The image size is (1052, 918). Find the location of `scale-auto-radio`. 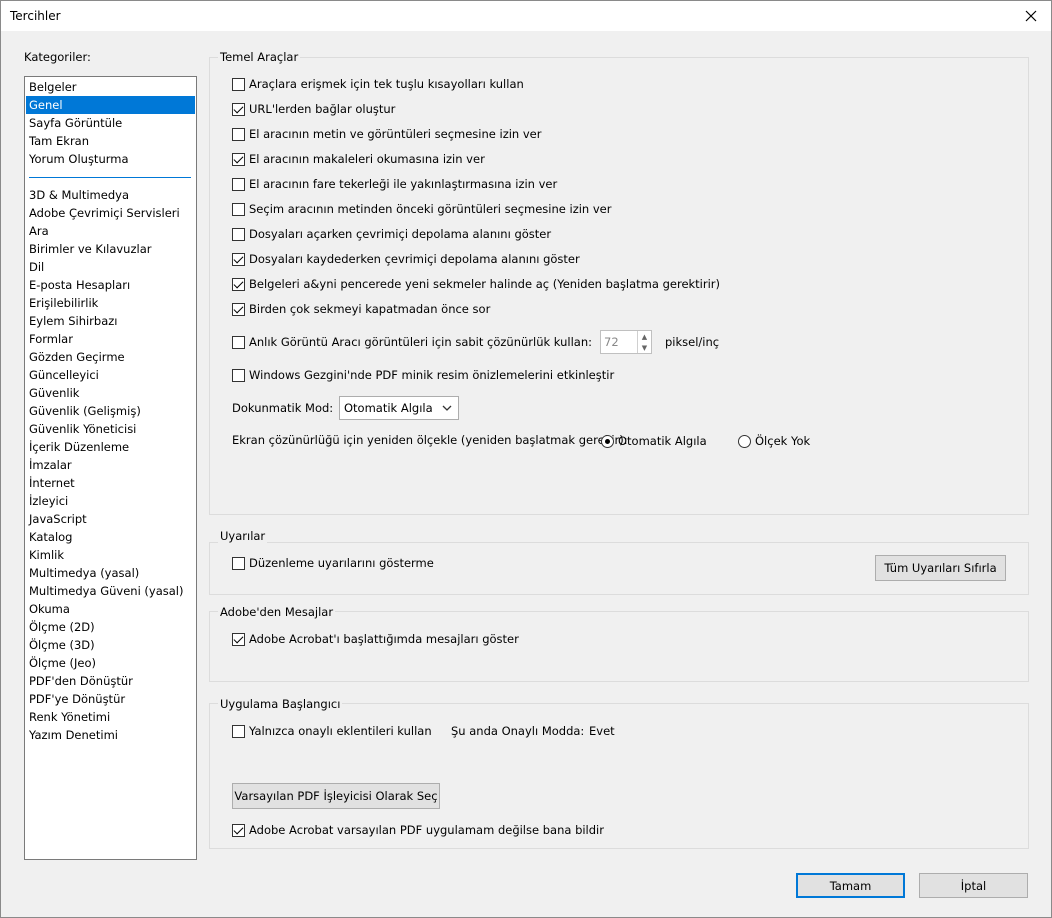

scale-auto-radio is located at coordinates (607, 441).